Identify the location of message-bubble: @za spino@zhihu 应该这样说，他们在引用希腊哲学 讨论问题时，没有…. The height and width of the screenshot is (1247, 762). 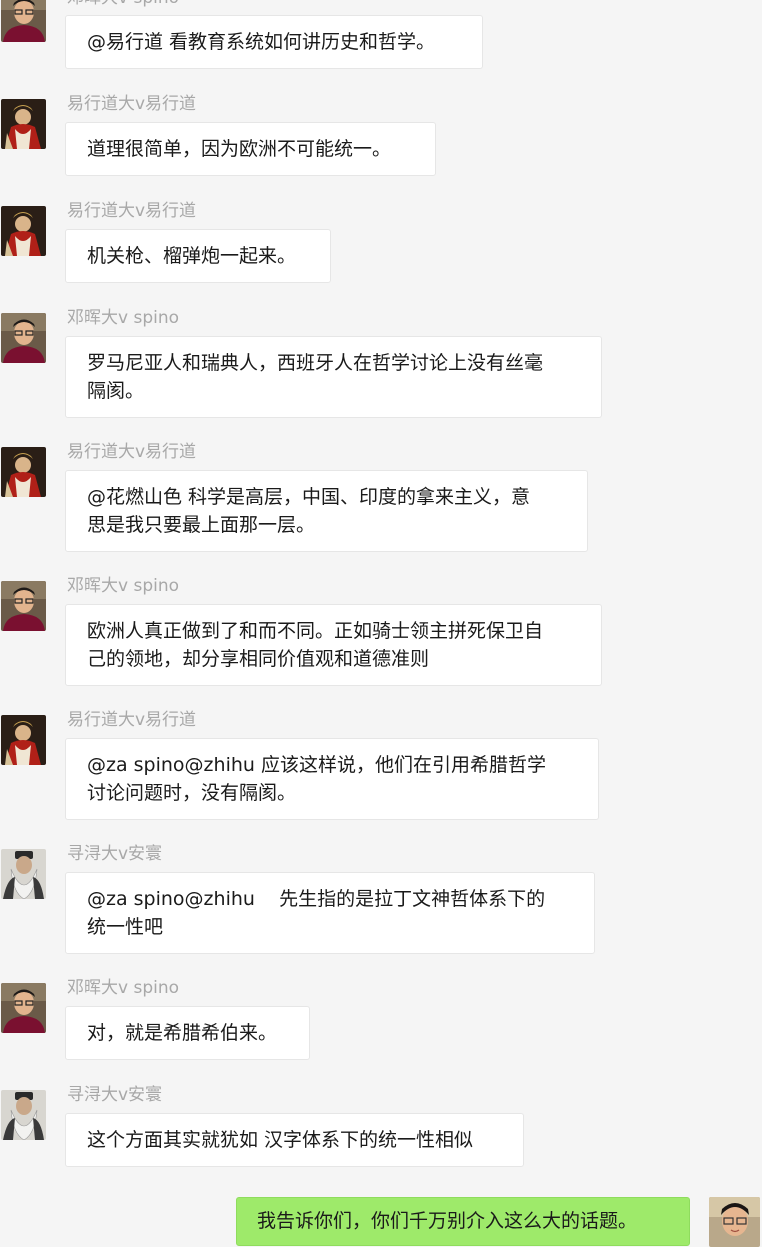
(332, 779).